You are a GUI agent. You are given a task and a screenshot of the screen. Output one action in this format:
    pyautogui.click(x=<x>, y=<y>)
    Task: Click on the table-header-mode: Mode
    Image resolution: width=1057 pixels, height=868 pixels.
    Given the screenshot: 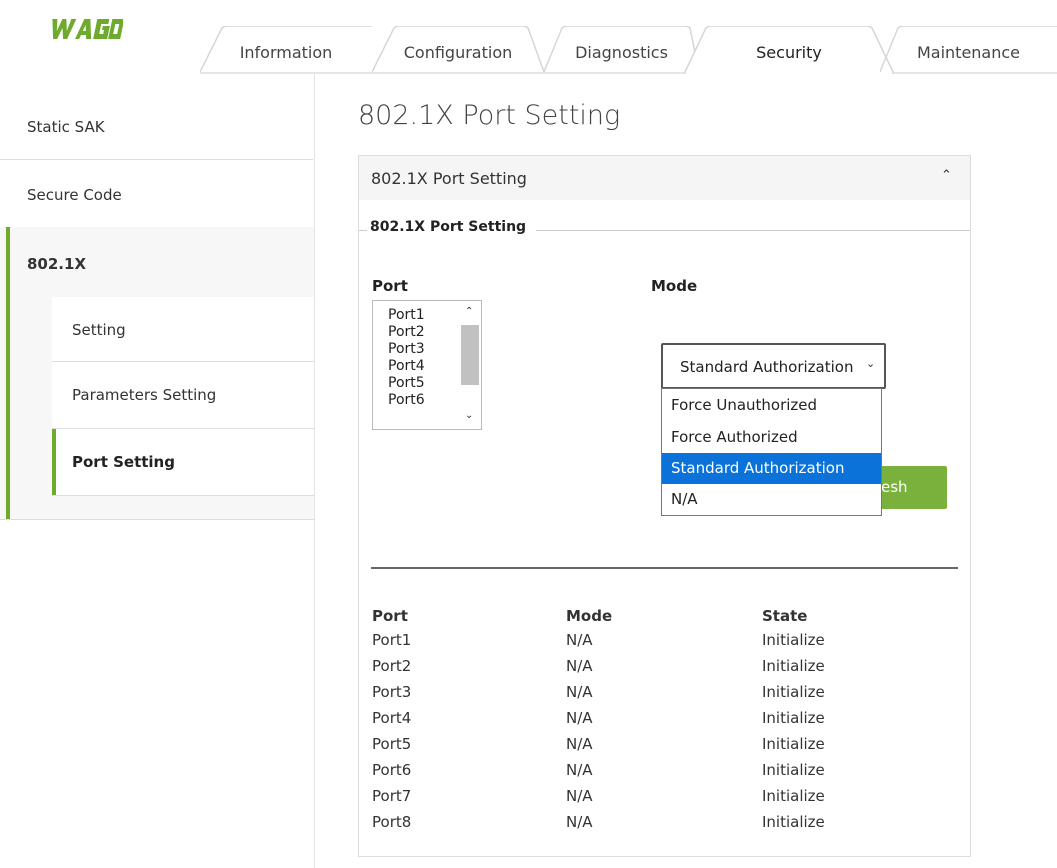 What is the action you would take?
    pyautogui.click(x=589, y=616)
    